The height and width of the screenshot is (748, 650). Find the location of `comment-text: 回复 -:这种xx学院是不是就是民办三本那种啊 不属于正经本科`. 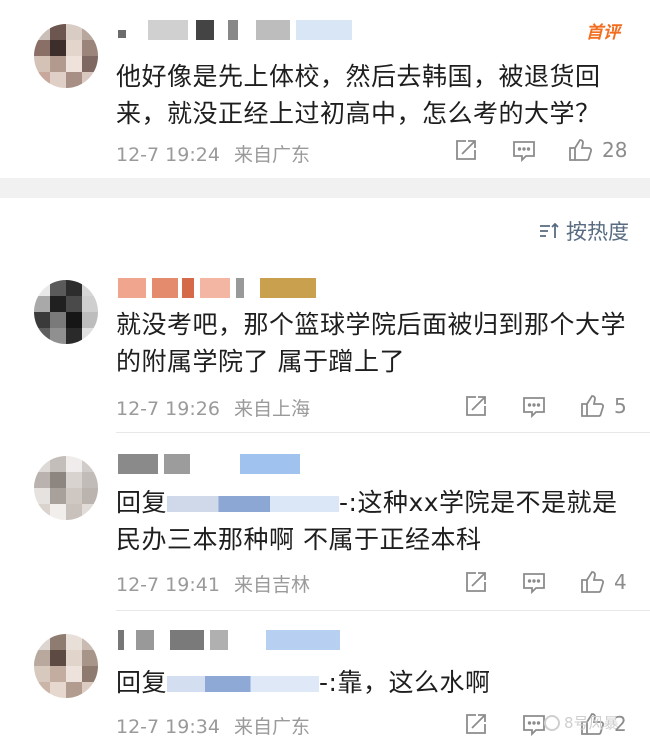

comment-text: 回复 -:这种xx学院是不是就是民办三本那种啊 不属于正经本科 is located at coordinates (376, 521).